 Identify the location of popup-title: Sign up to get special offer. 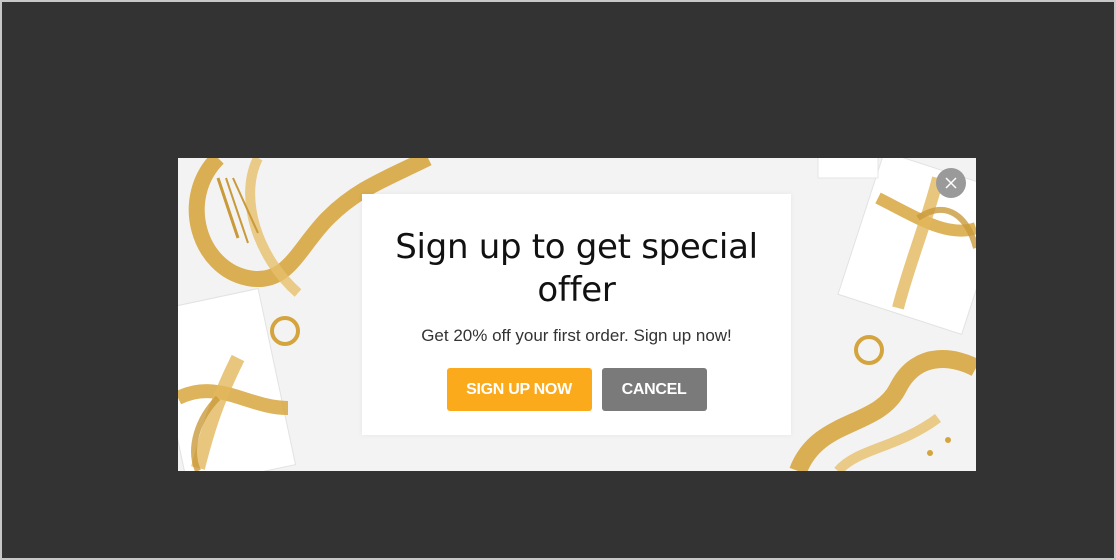
(576, 268).